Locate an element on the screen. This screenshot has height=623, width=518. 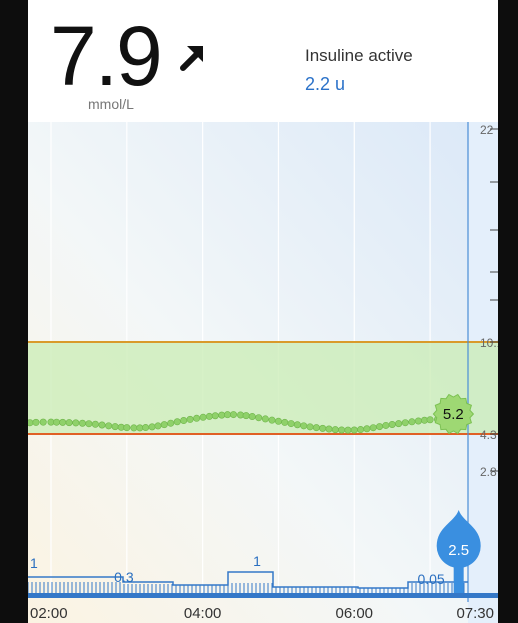
x-tick-label: 07:30 is located at coordinates (475, 613).